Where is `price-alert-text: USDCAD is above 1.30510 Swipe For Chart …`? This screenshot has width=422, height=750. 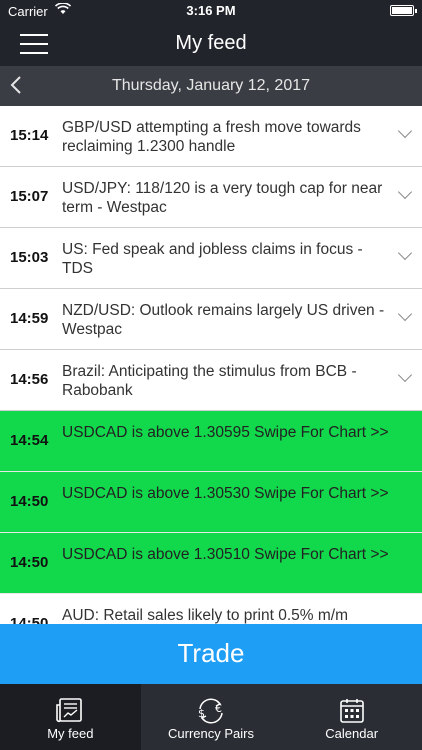 price-alert-text: USDCAD is above 1.30510 Swipe For Chart … is located at coordinates (225, 554).